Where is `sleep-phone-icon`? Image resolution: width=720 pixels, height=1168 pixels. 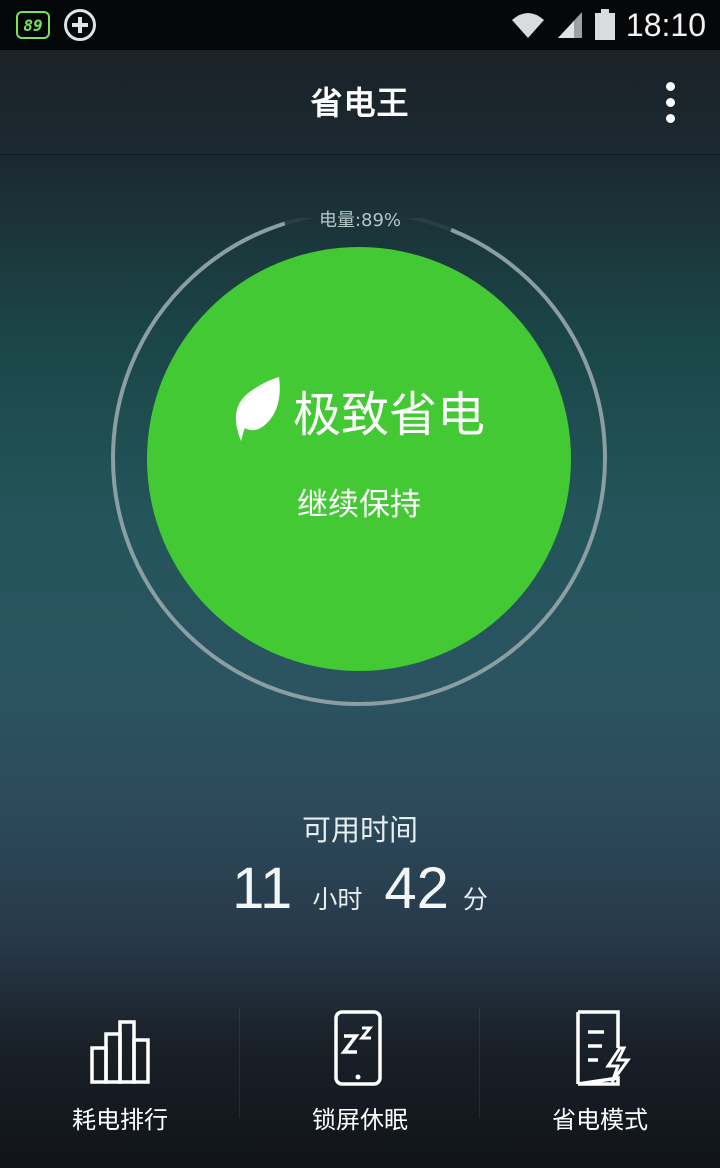
sleep-phone-icon is located at coordinates (358, 1048).